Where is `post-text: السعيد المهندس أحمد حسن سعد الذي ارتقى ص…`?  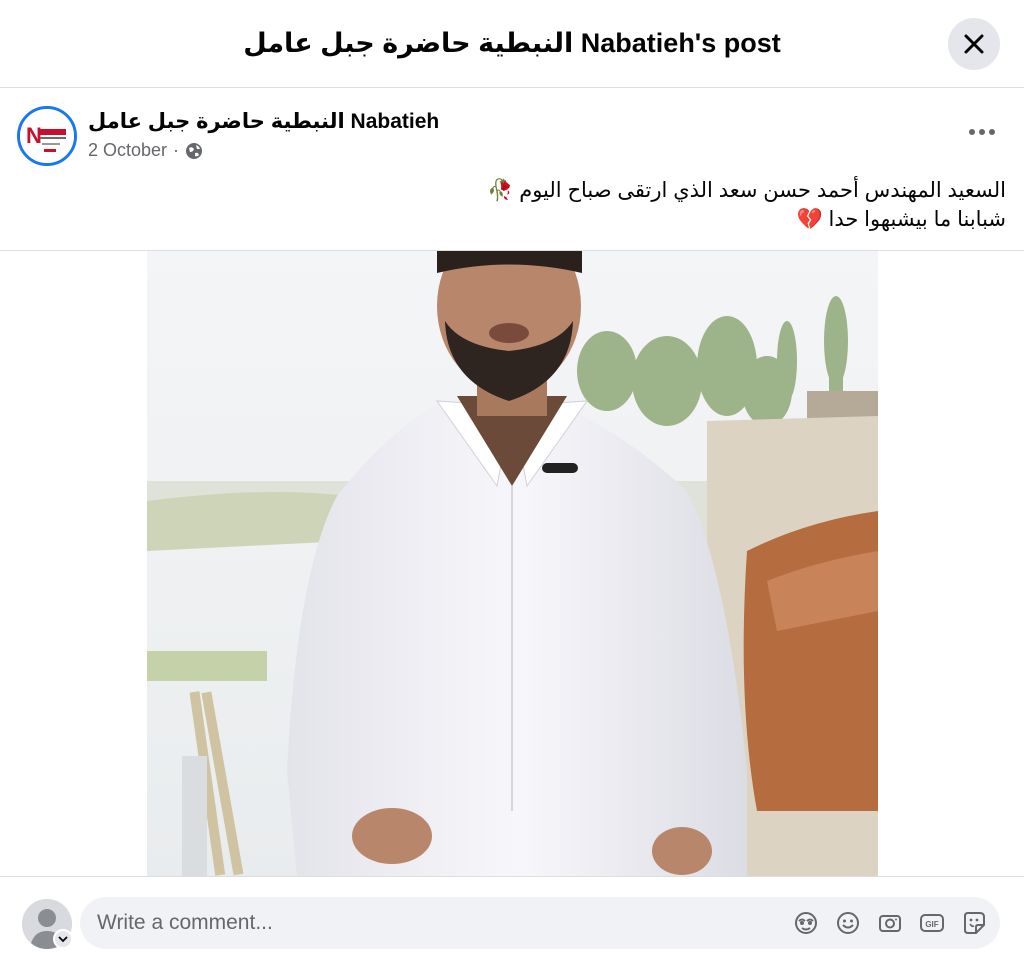
post-text: السعيد المهندس أحمد حسن سعد الذي ارتقى ص… is located at coordinates (516, 205).